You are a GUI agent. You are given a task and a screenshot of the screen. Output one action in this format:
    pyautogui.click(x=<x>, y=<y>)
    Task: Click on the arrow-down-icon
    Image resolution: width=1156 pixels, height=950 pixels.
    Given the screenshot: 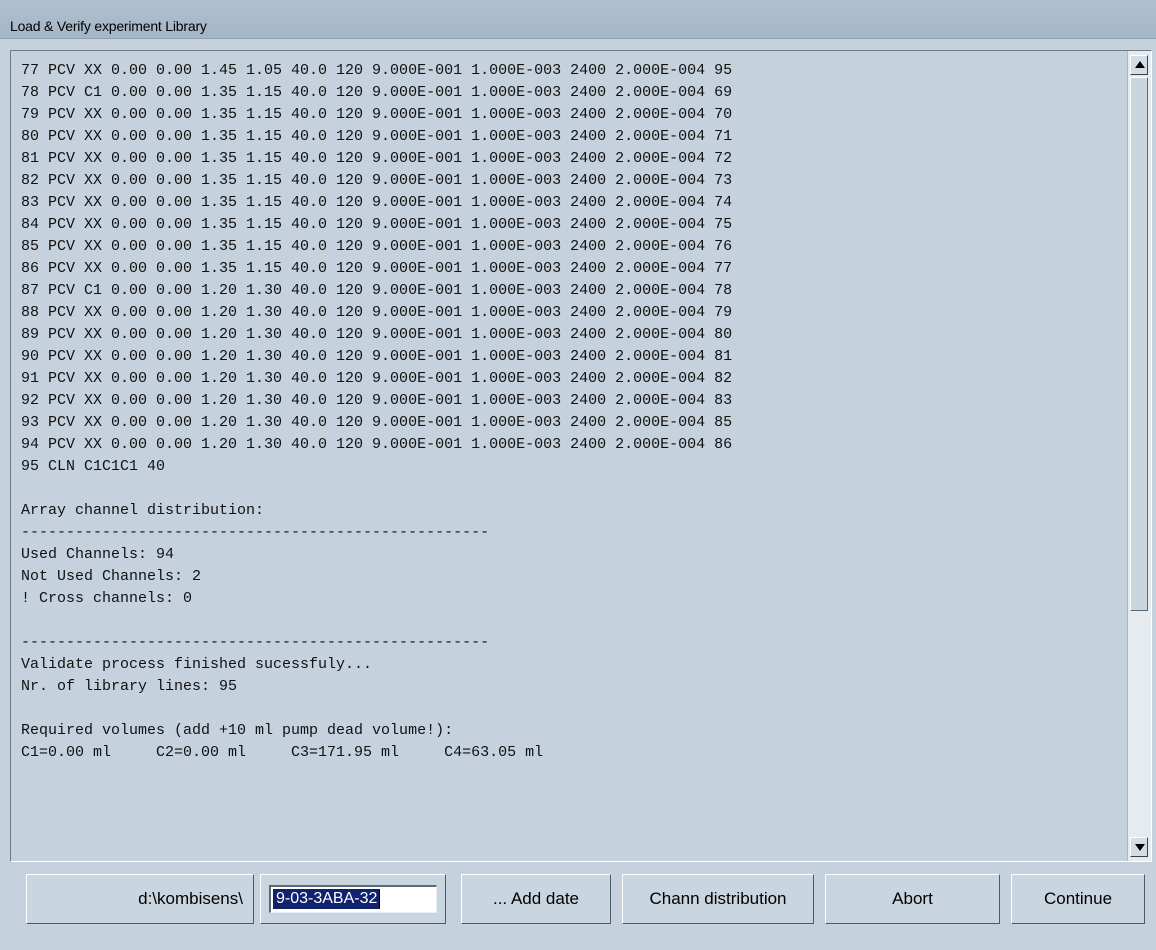 What is the action you would take?
    pyautogui.click(x=1140, y=847)
    